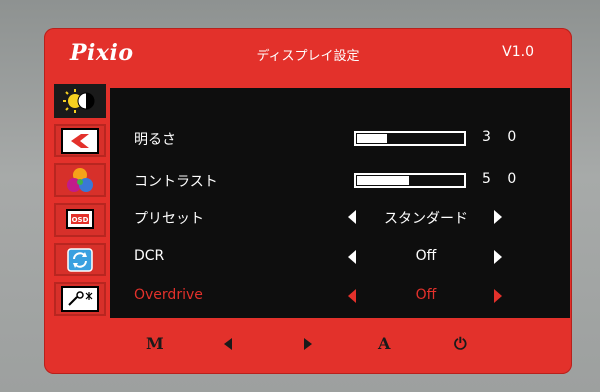 The image size is (600, 392). What do you see at coordinates (169, 219) in the screenshot?
I see `preset-label: プリセット` at bounding box center [169, 219].